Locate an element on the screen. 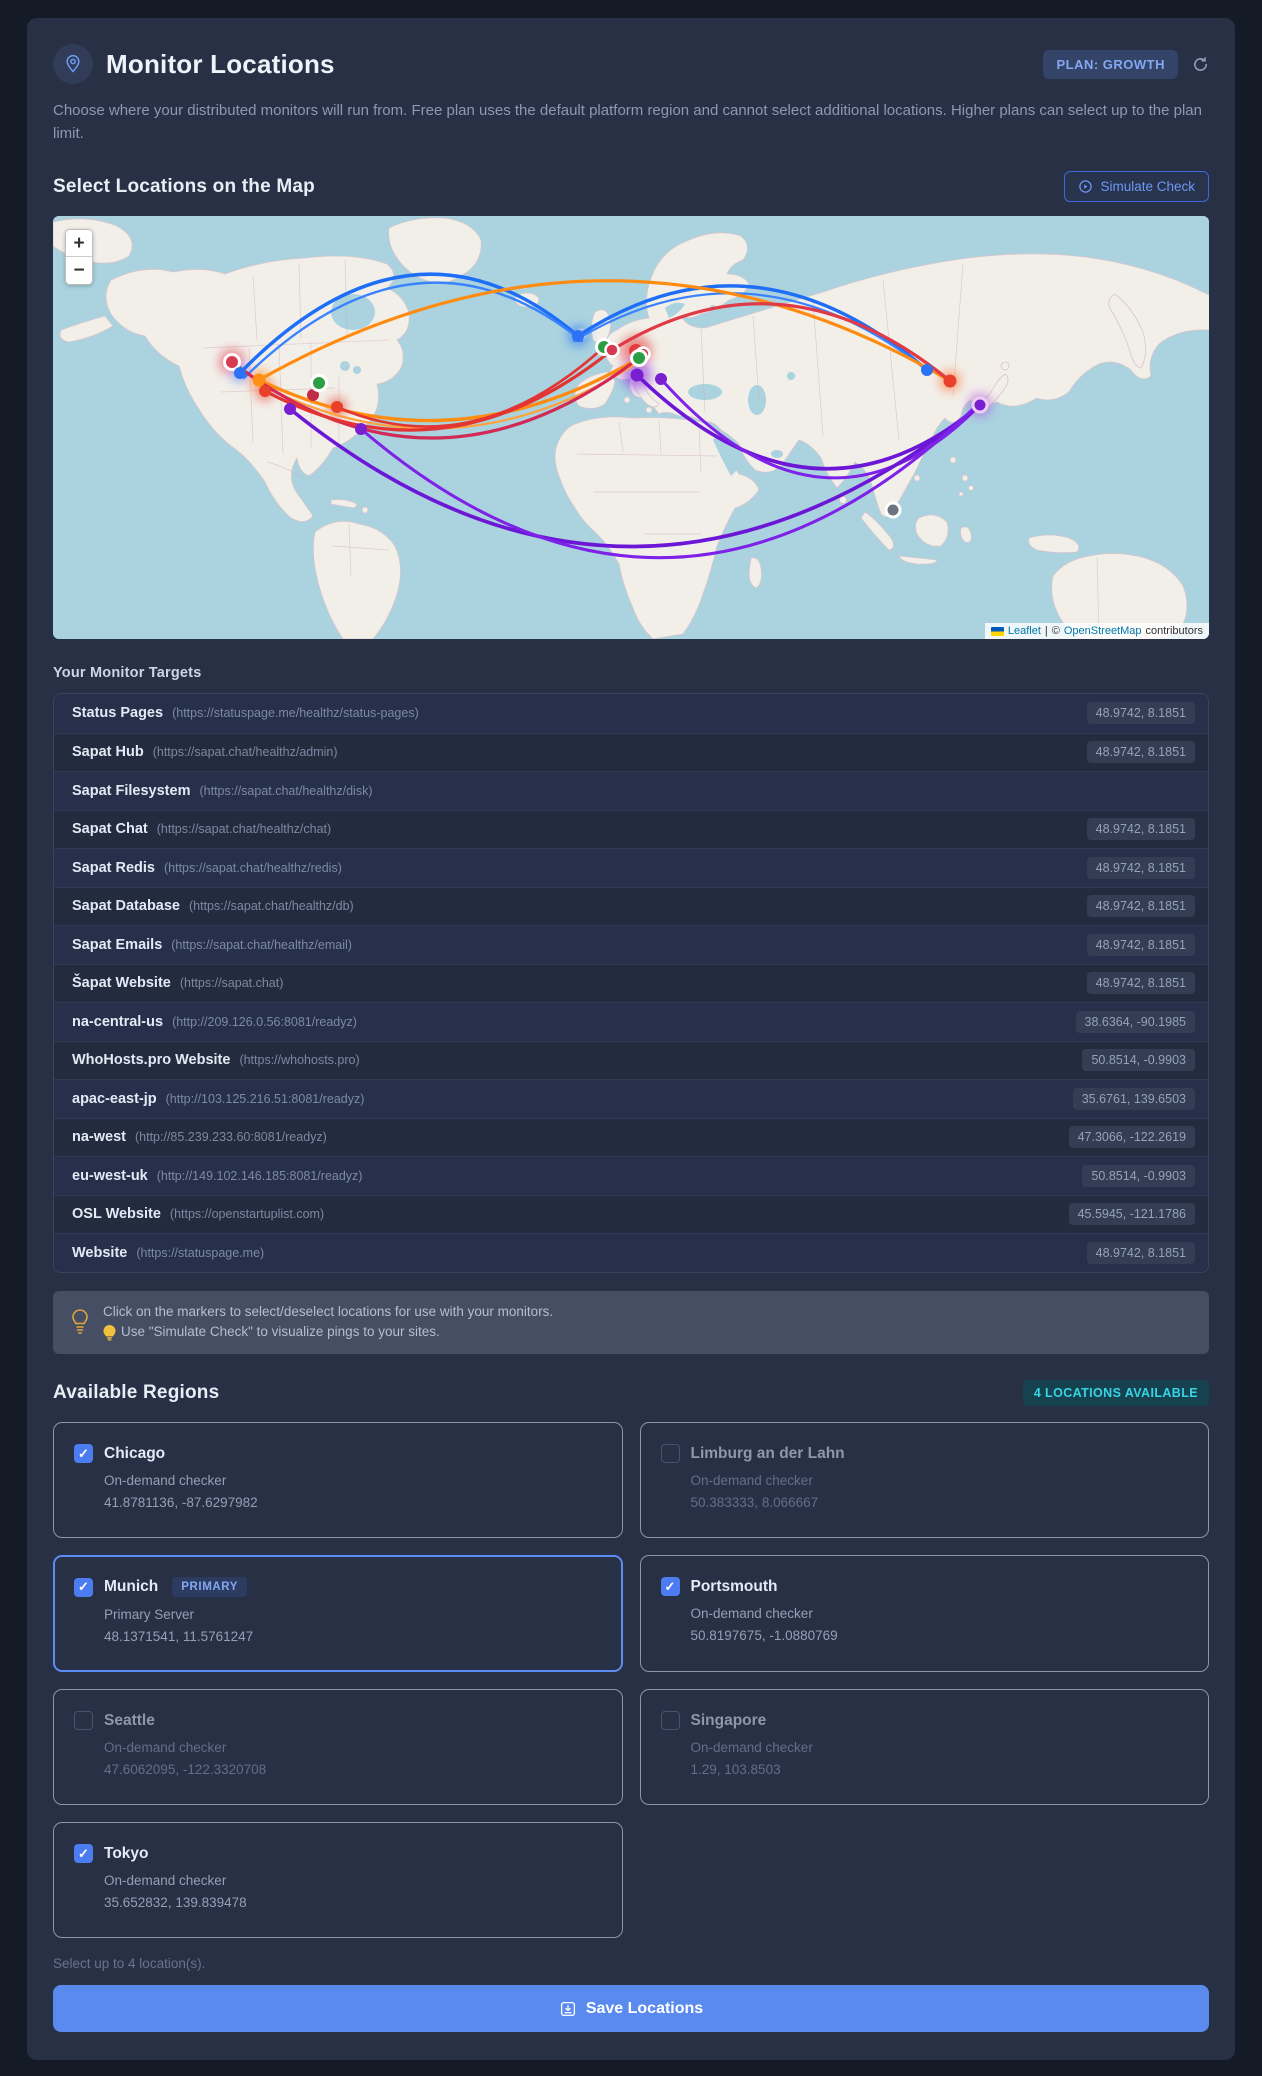  checkbox-chicago is located at coordinates (83, 1454).